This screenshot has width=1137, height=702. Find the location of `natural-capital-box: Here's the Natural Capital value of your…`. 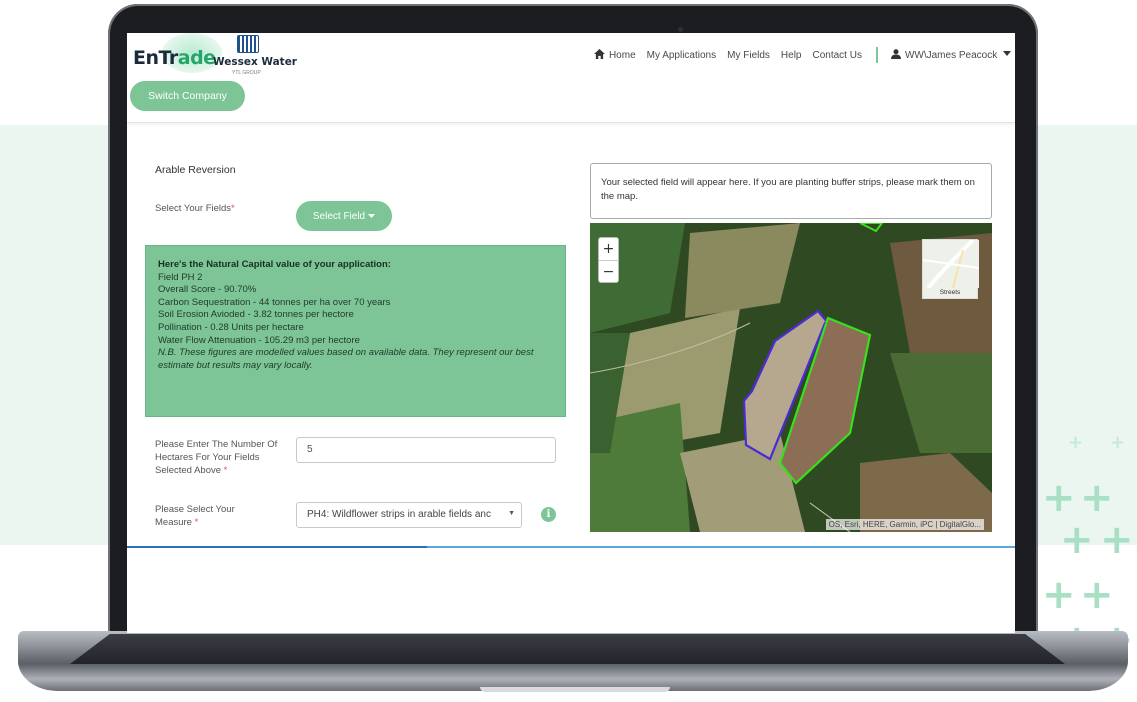

natural-capital-box: Here's the Natural Capital value of your… is located at coordinates (355, 331).